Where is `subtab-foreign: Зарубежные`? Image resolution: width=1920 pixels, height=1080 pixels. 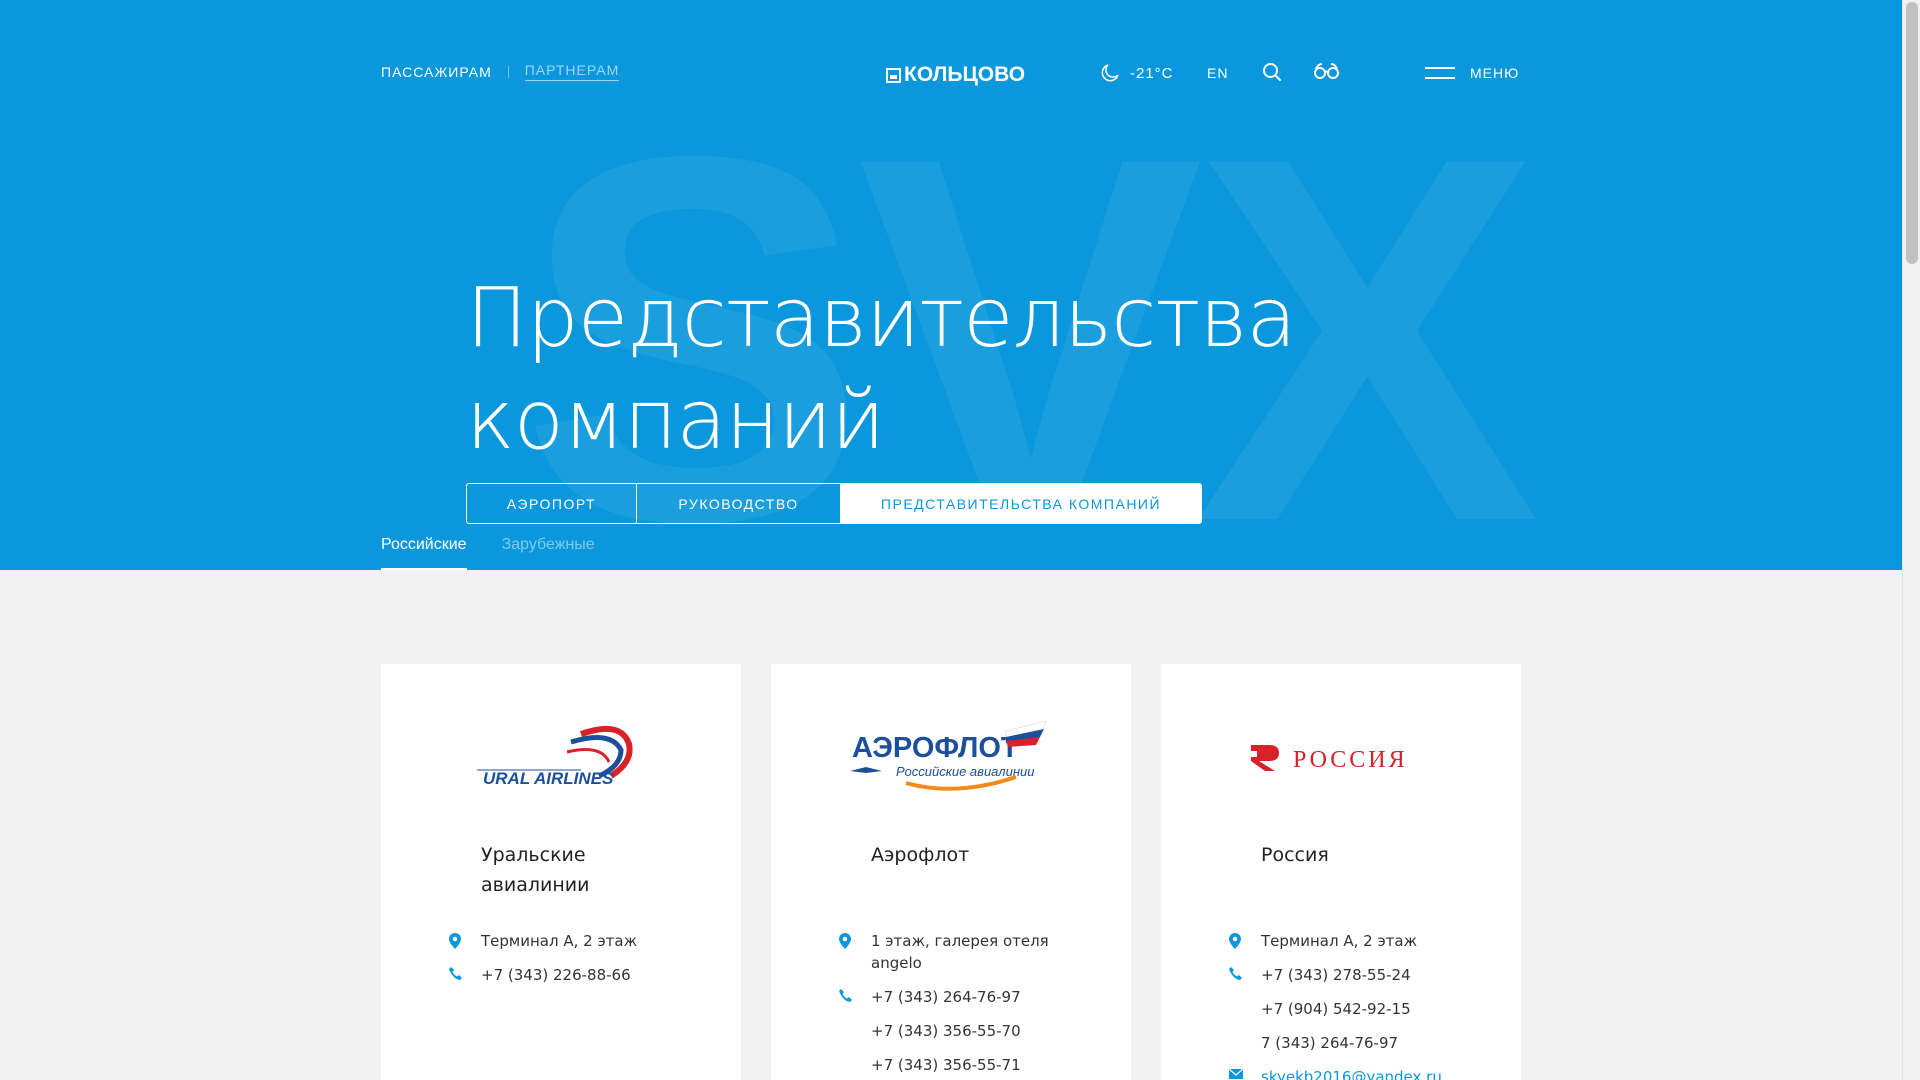 subtab-foreign: Зарубежные is located at coordinates (548, 553).